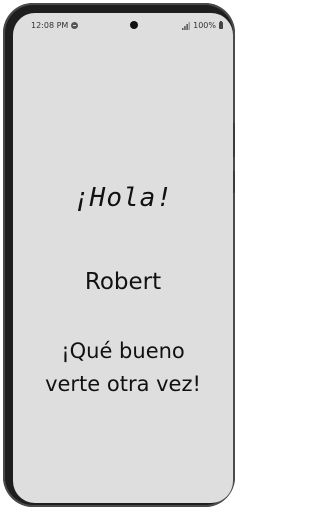 The height and width of the screenshot is (512, 320). What do you see at coordinates (134, 25) in the screenshot?
I see `front-camera` at bounding box center [134, 25].